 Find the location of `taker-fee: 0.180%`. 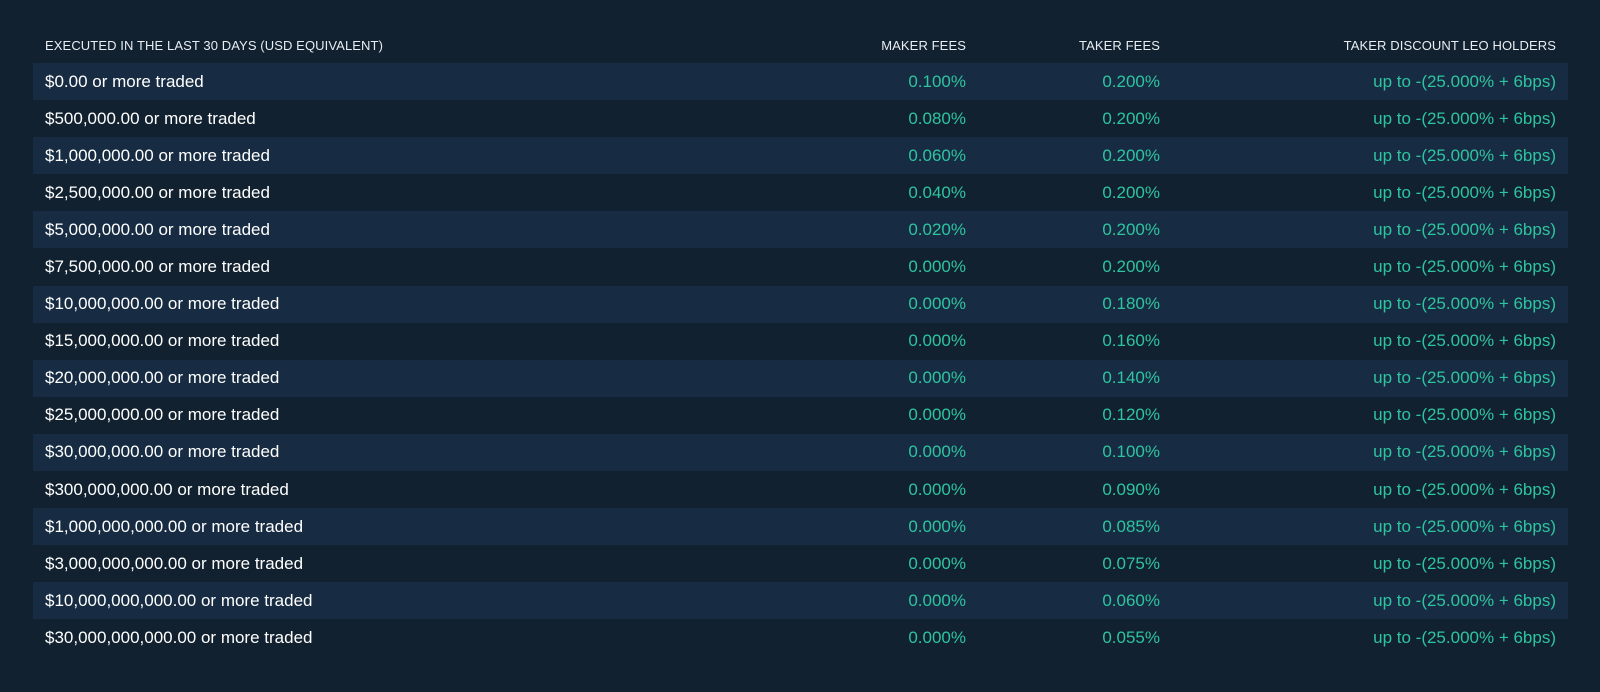

taker-fee: 0.180% is located at coordinates (1131, 304).